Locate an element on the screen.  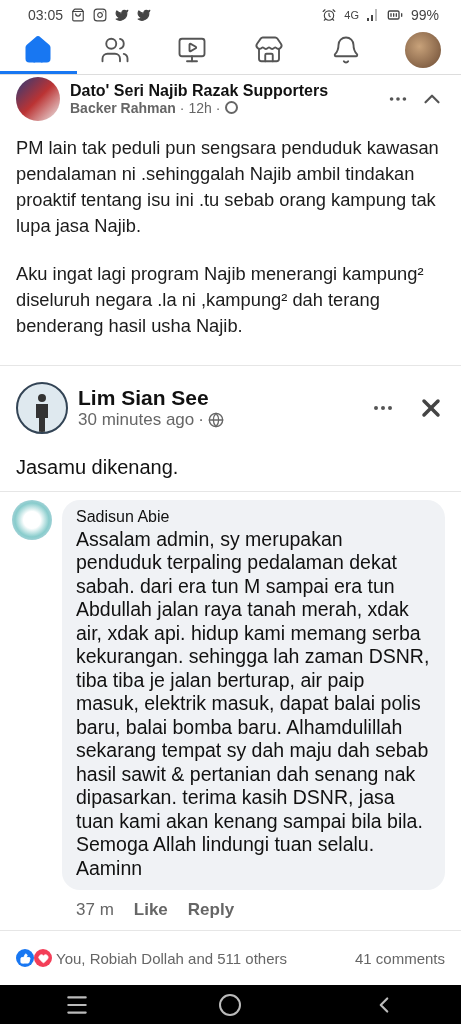
home-icon is located at coordinates (38, 49).